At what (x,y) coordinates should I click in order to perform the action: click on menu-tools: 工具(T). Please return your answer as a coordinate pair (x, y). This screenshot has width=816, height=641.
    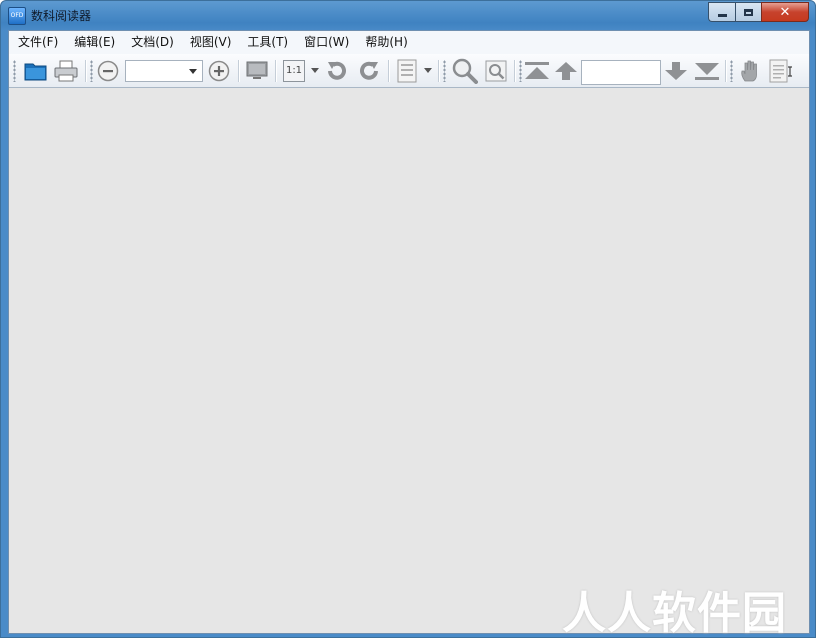
    Looking at the image, I should click on (267, 42).